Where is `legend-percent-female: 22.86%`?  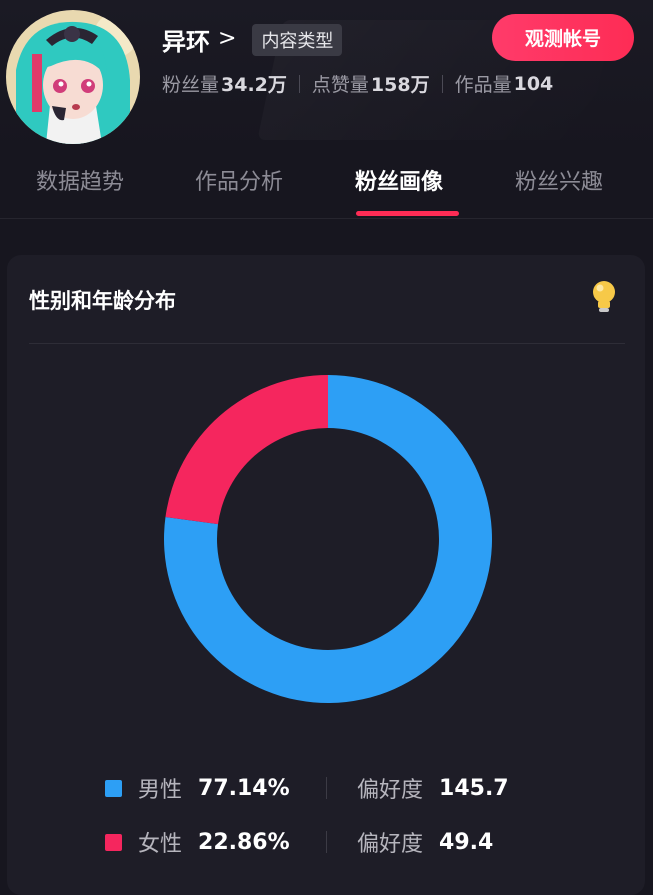
legend-percent-female: 22.86% is located at coordinates (244, 842).